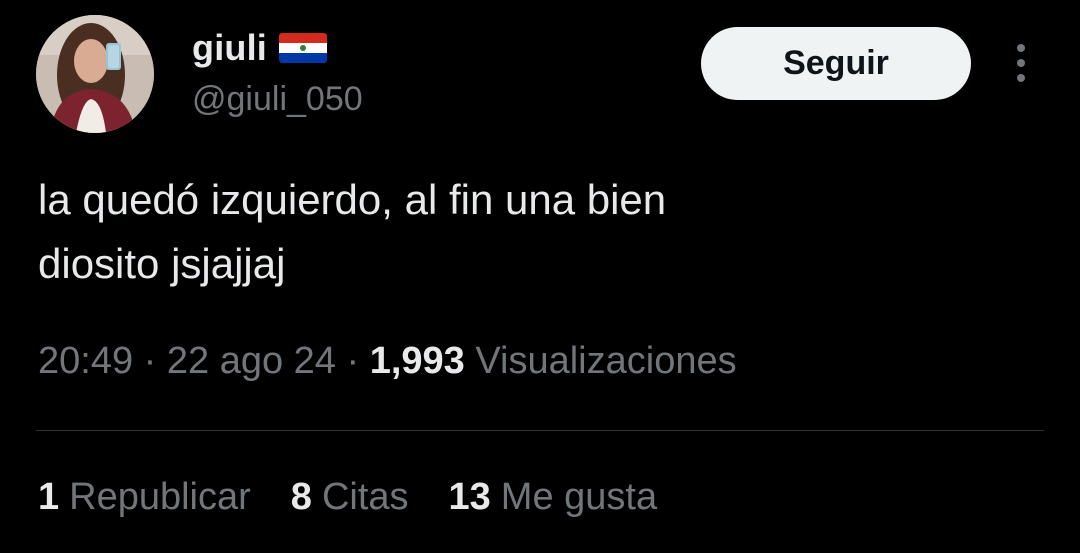  What do you see at coordinates (540, 430) in the screenshot?
I see `divider` at bounding box center [540, 430].